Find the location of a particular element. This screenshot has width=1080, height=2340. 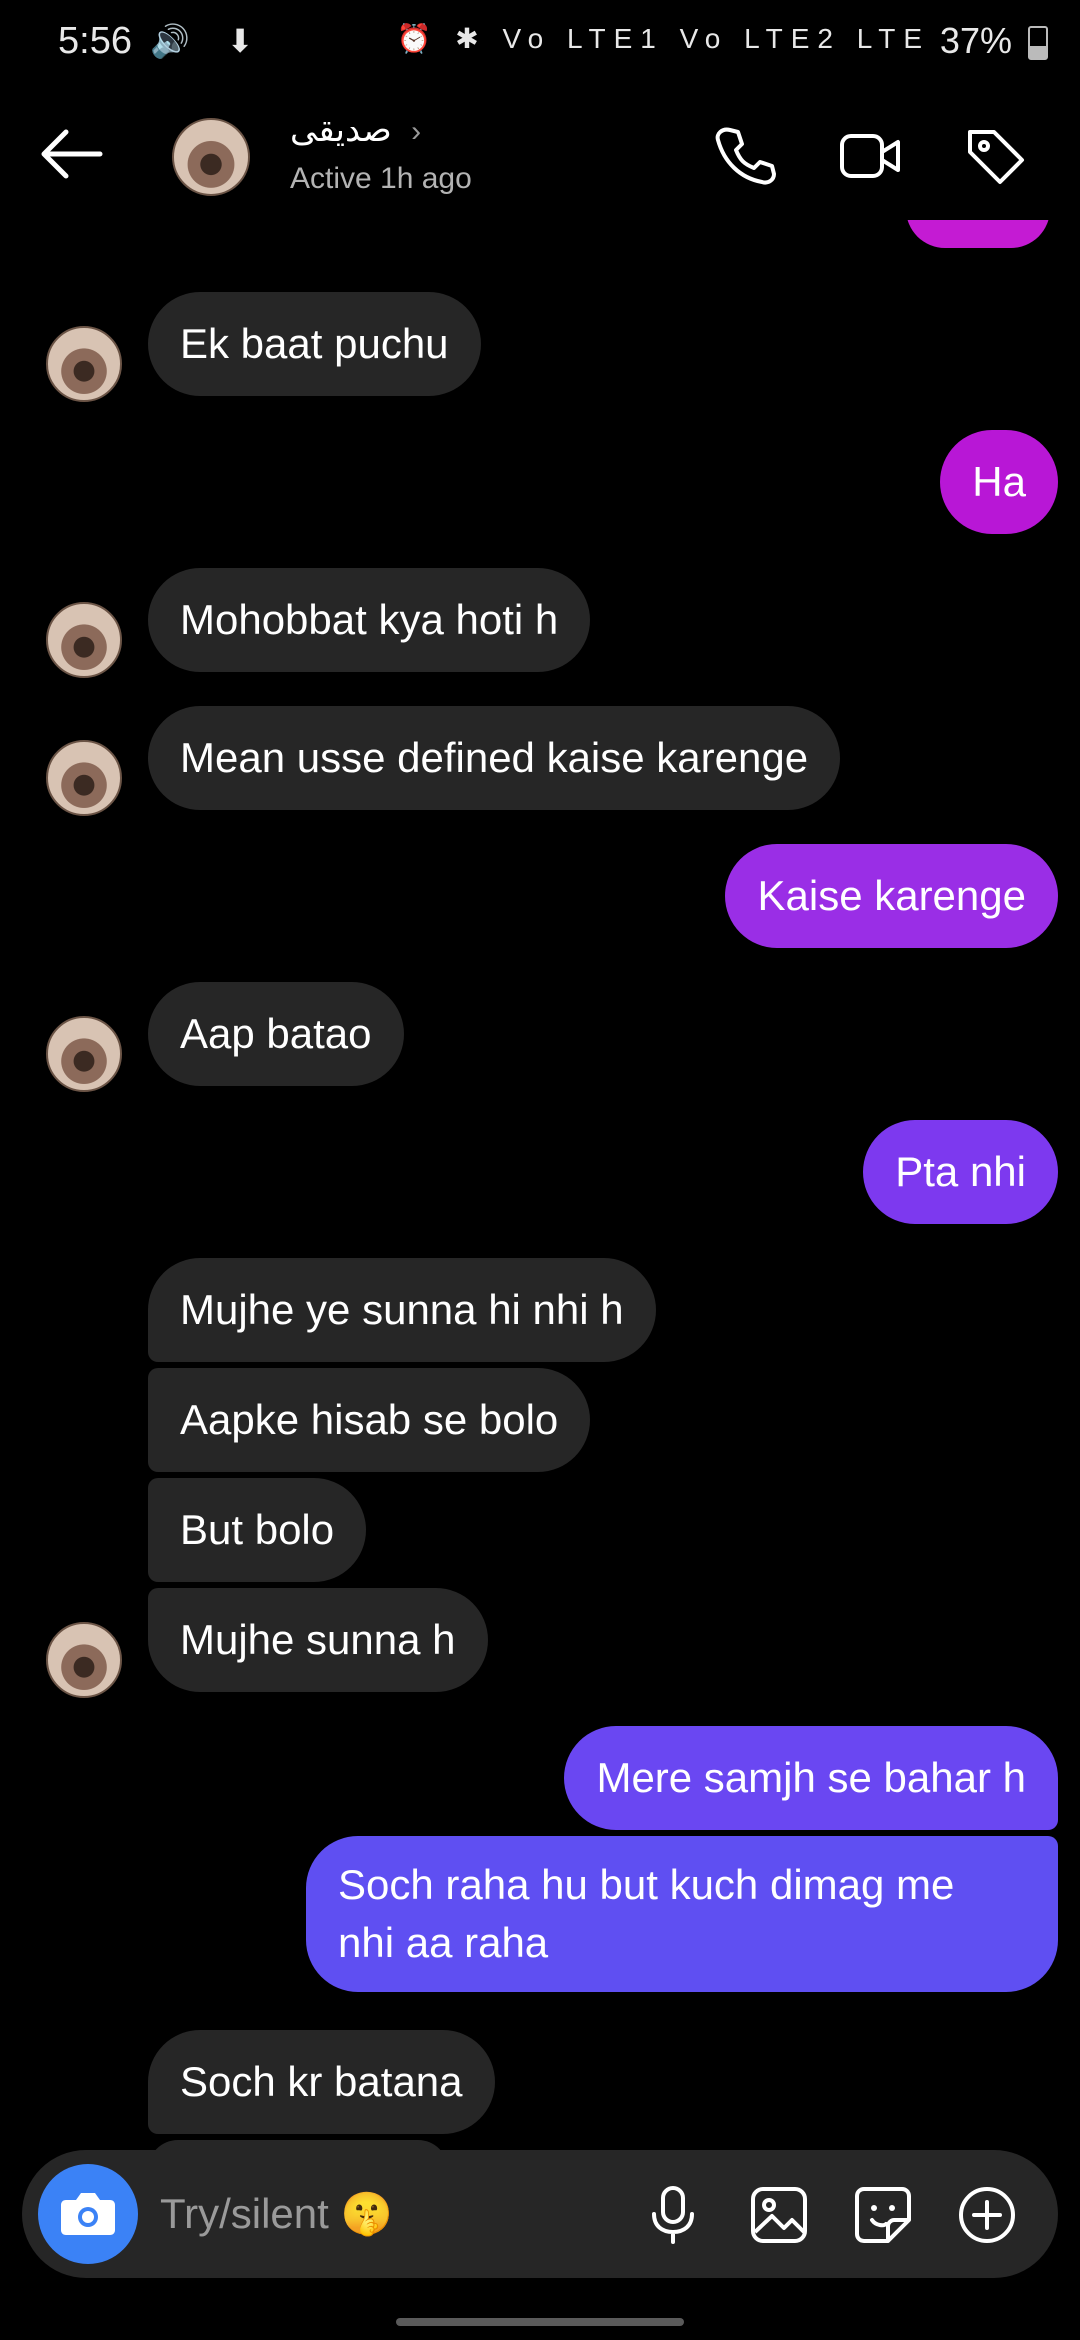

sticker-icon is located at coordinates (883, 2215).